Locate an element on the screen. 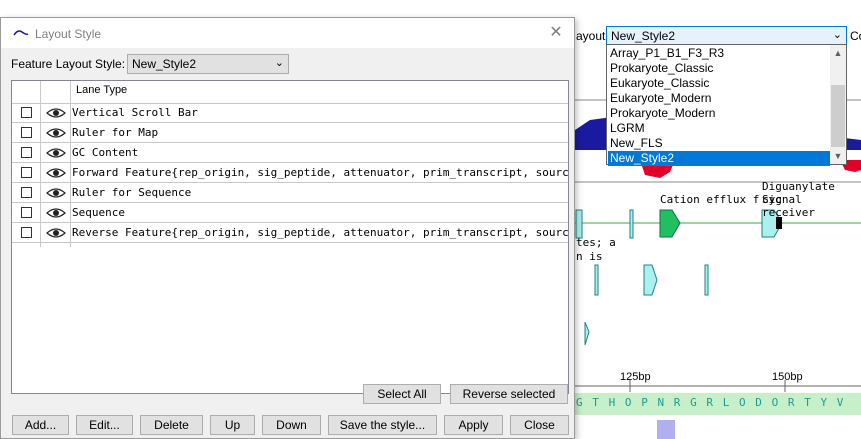 The height and width of the screenshot is (439, 861). column-header-lane-type: Lane Type is located at coordinates (101, 90).